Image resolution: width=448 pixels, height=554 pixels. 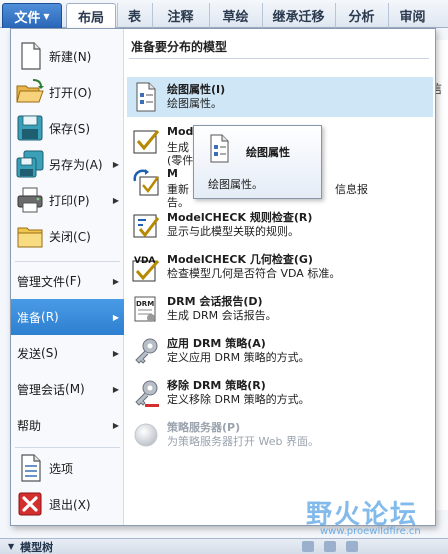 What do you see at coordinates (30, 200) in the screenshot?
I see `printer-icon` at bounding box center [30, 200].